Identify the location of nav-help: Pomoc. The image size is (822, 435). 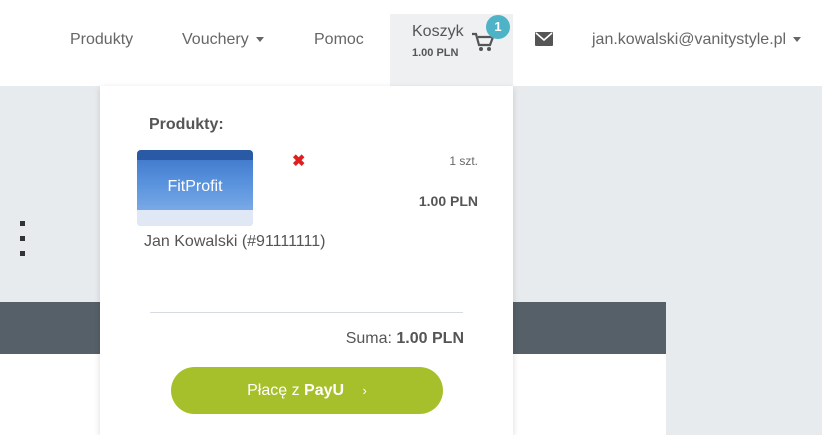
(339, 40).